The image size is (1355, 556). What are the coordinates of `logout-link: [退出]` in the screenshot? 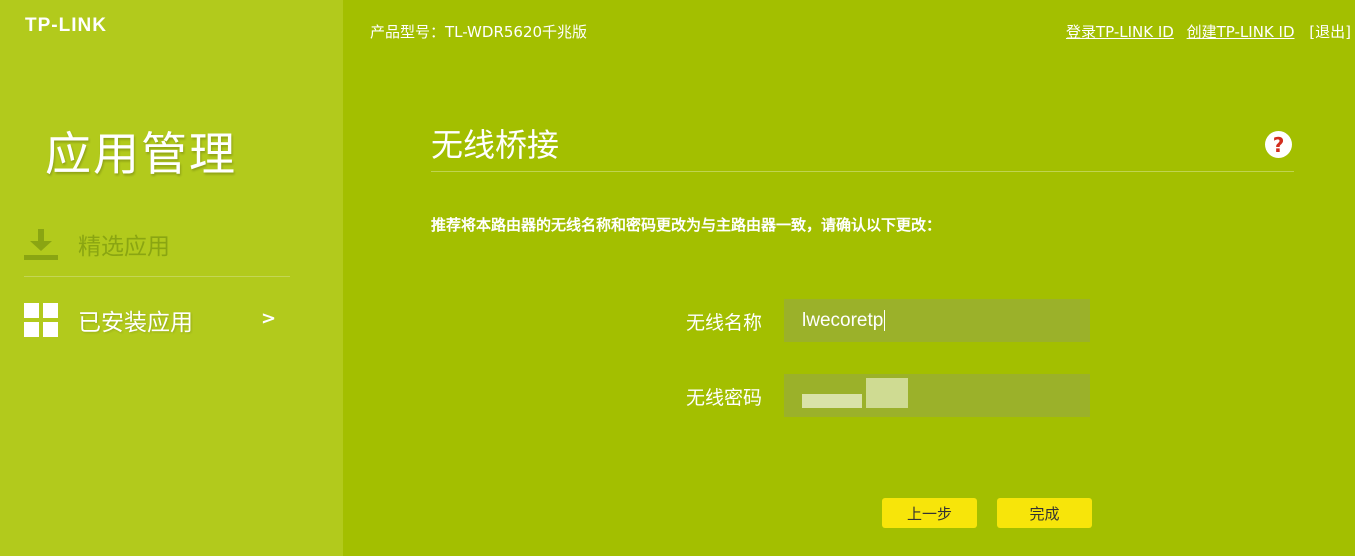 It's located at (1330, 32).